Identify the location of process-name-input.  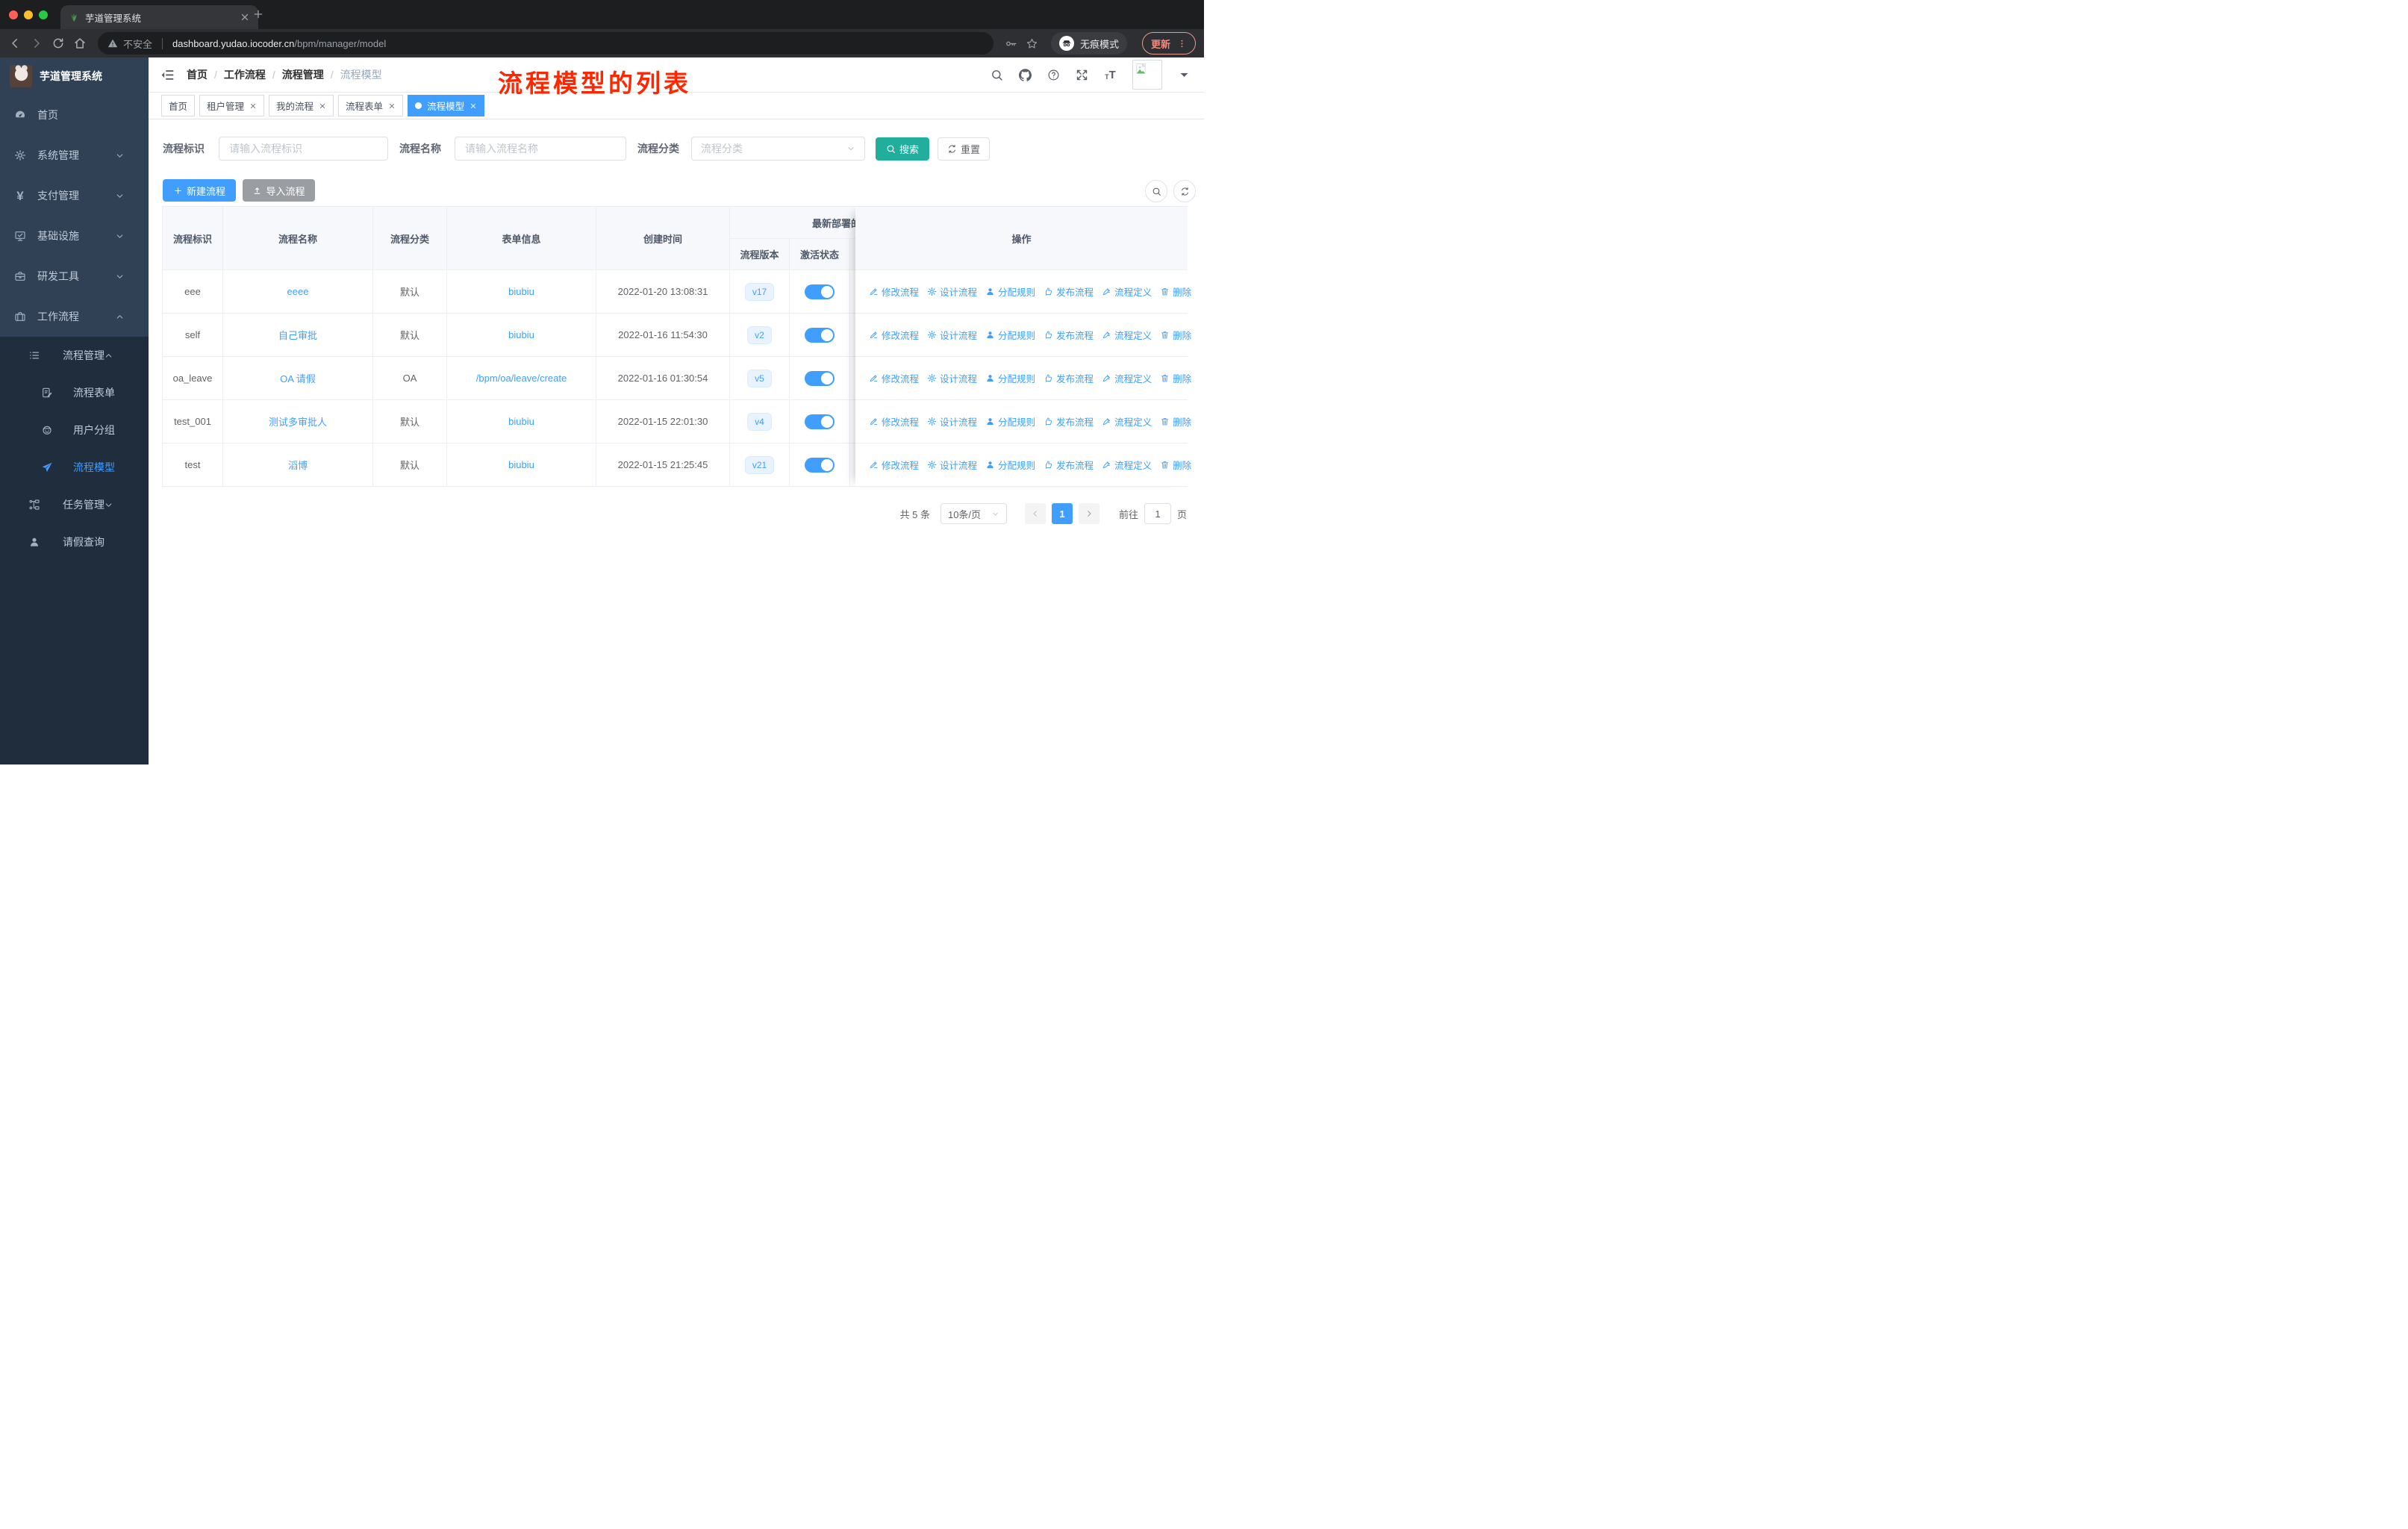
(540, 149).